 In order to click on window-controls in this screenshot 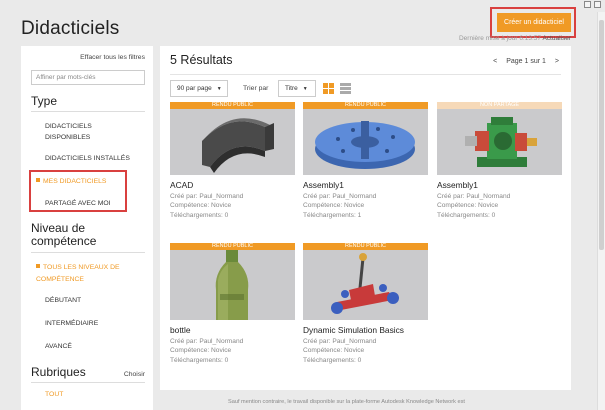, I will do `click(592, 4)`.